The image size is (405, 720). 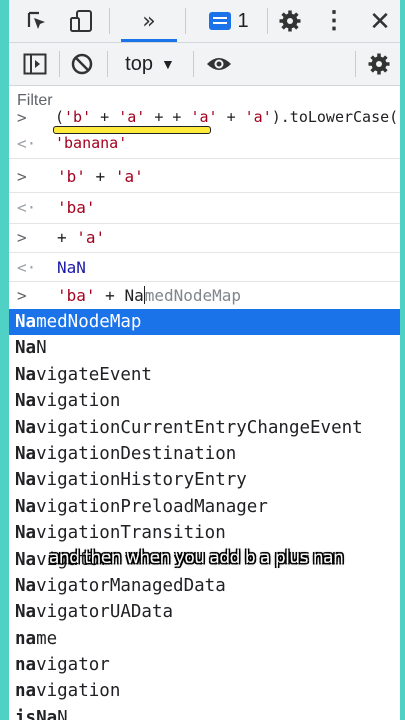 I want to click on inspect-element-button, so click(x=37, y=21).